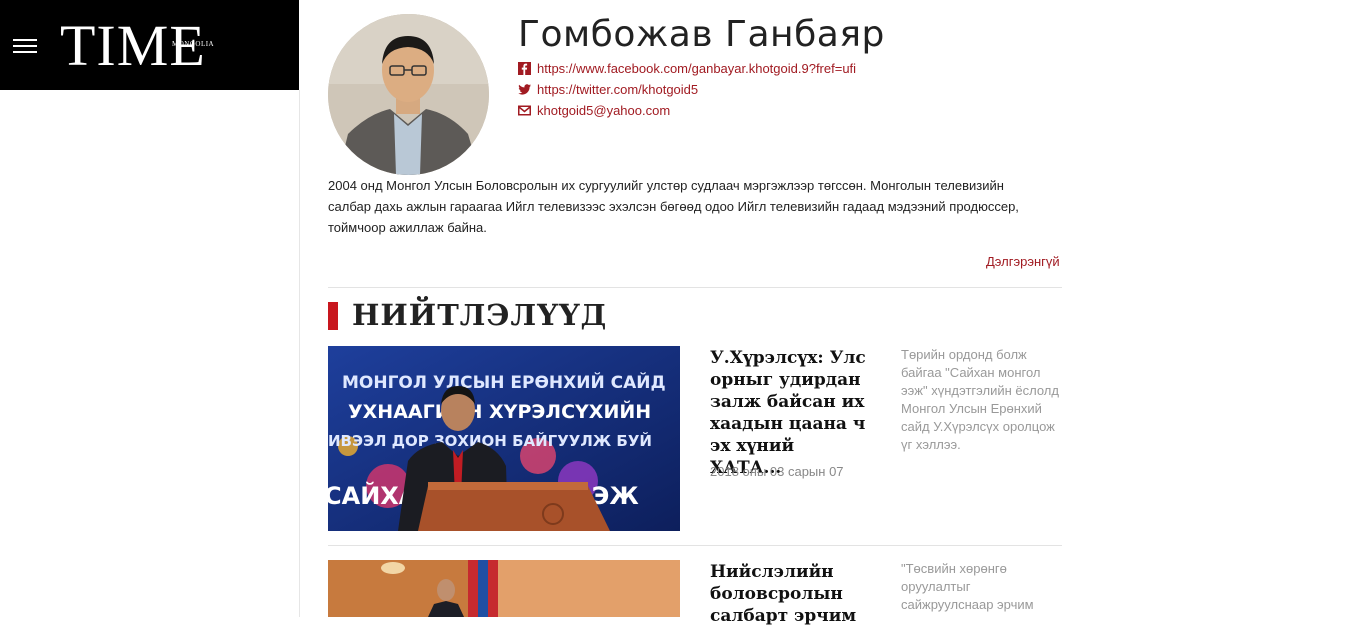 This screenshot has height=627, width=1350. I want to click on twitter-icon, so click(524, 89).